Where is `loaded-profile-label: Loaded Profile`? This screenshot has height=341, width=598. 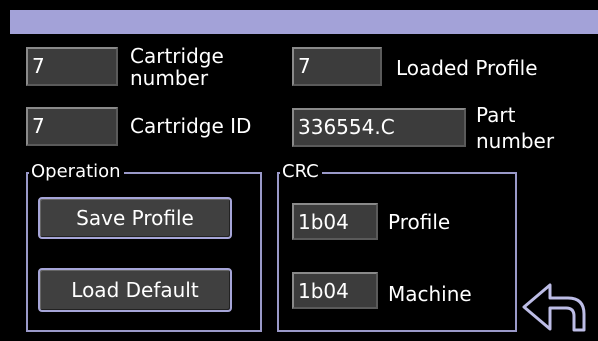
loaded-profile-label: Loaded Profile is located at coordinates (467, 68).